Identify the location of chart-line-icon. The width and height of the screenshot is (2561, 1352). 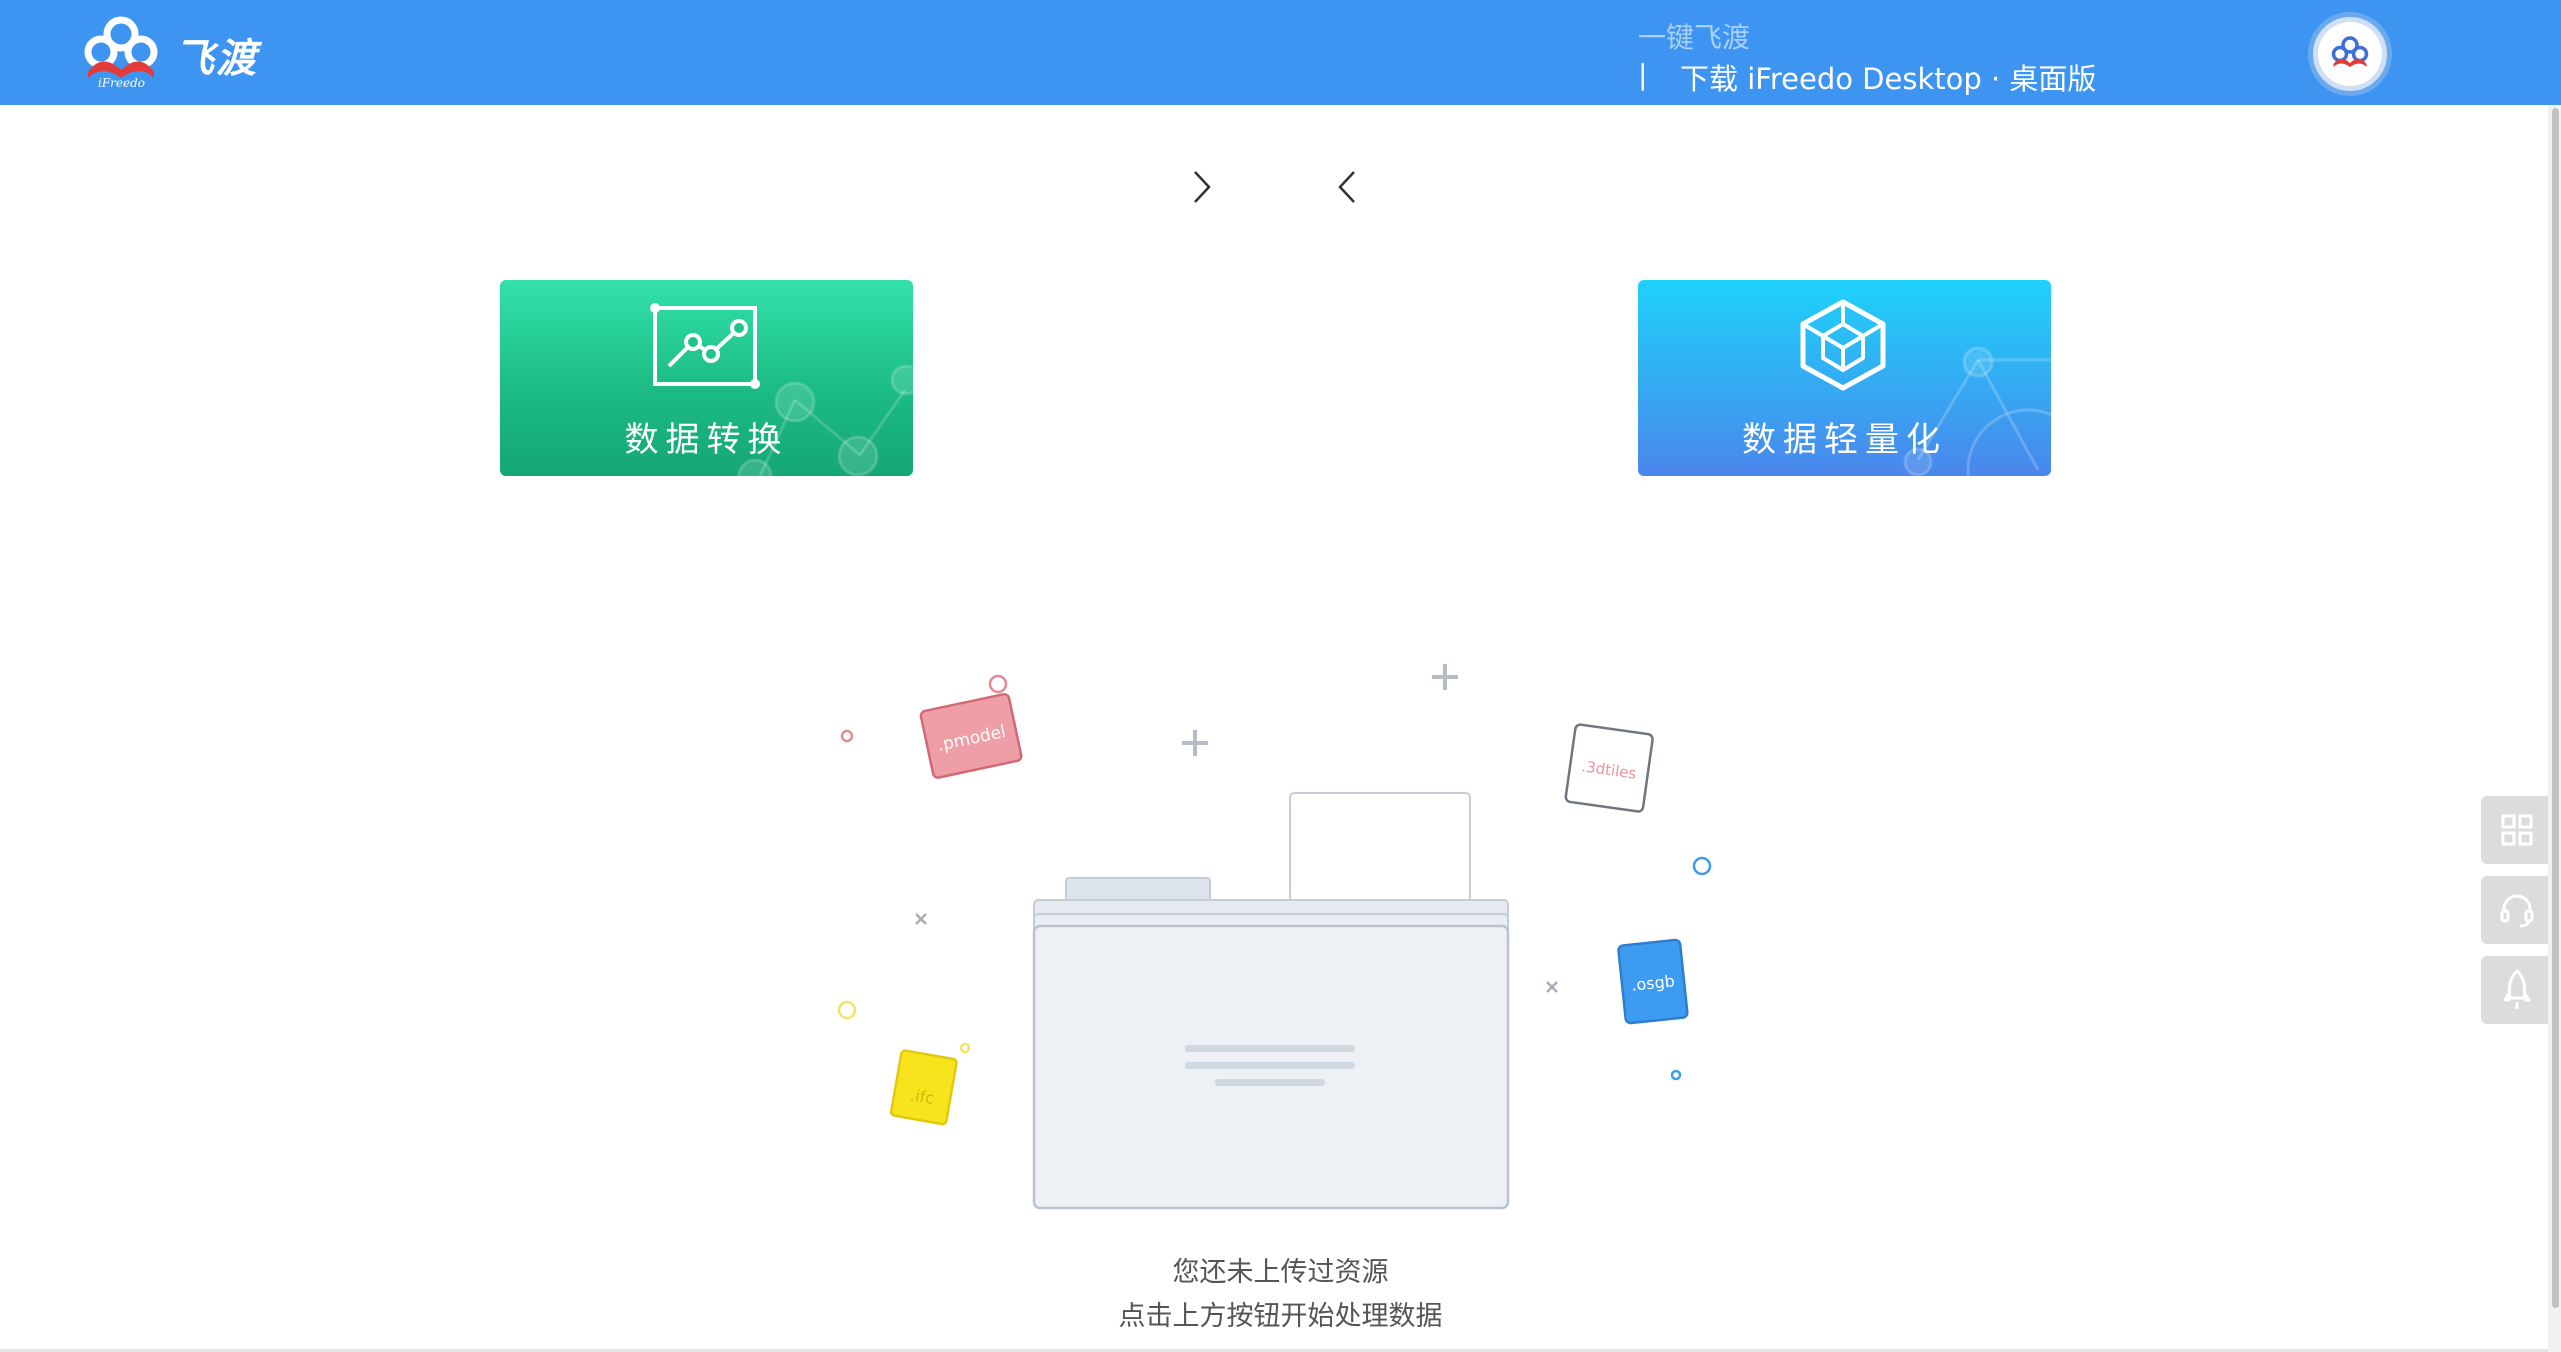
(705, 346).